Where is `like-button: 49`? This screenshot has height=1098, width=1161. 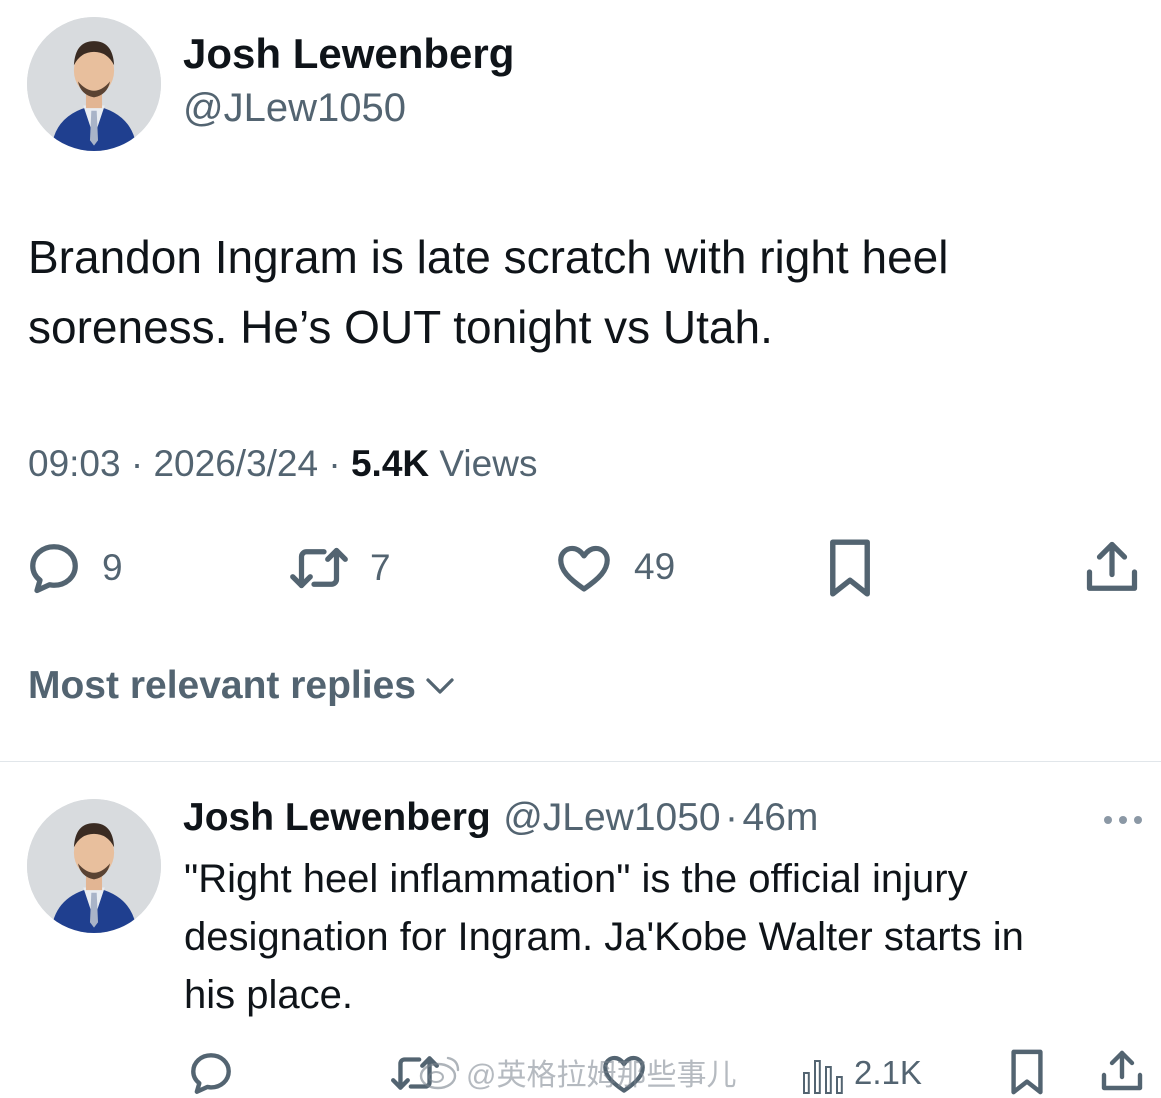 like-button: 49 is located at coordinates (613, 567).